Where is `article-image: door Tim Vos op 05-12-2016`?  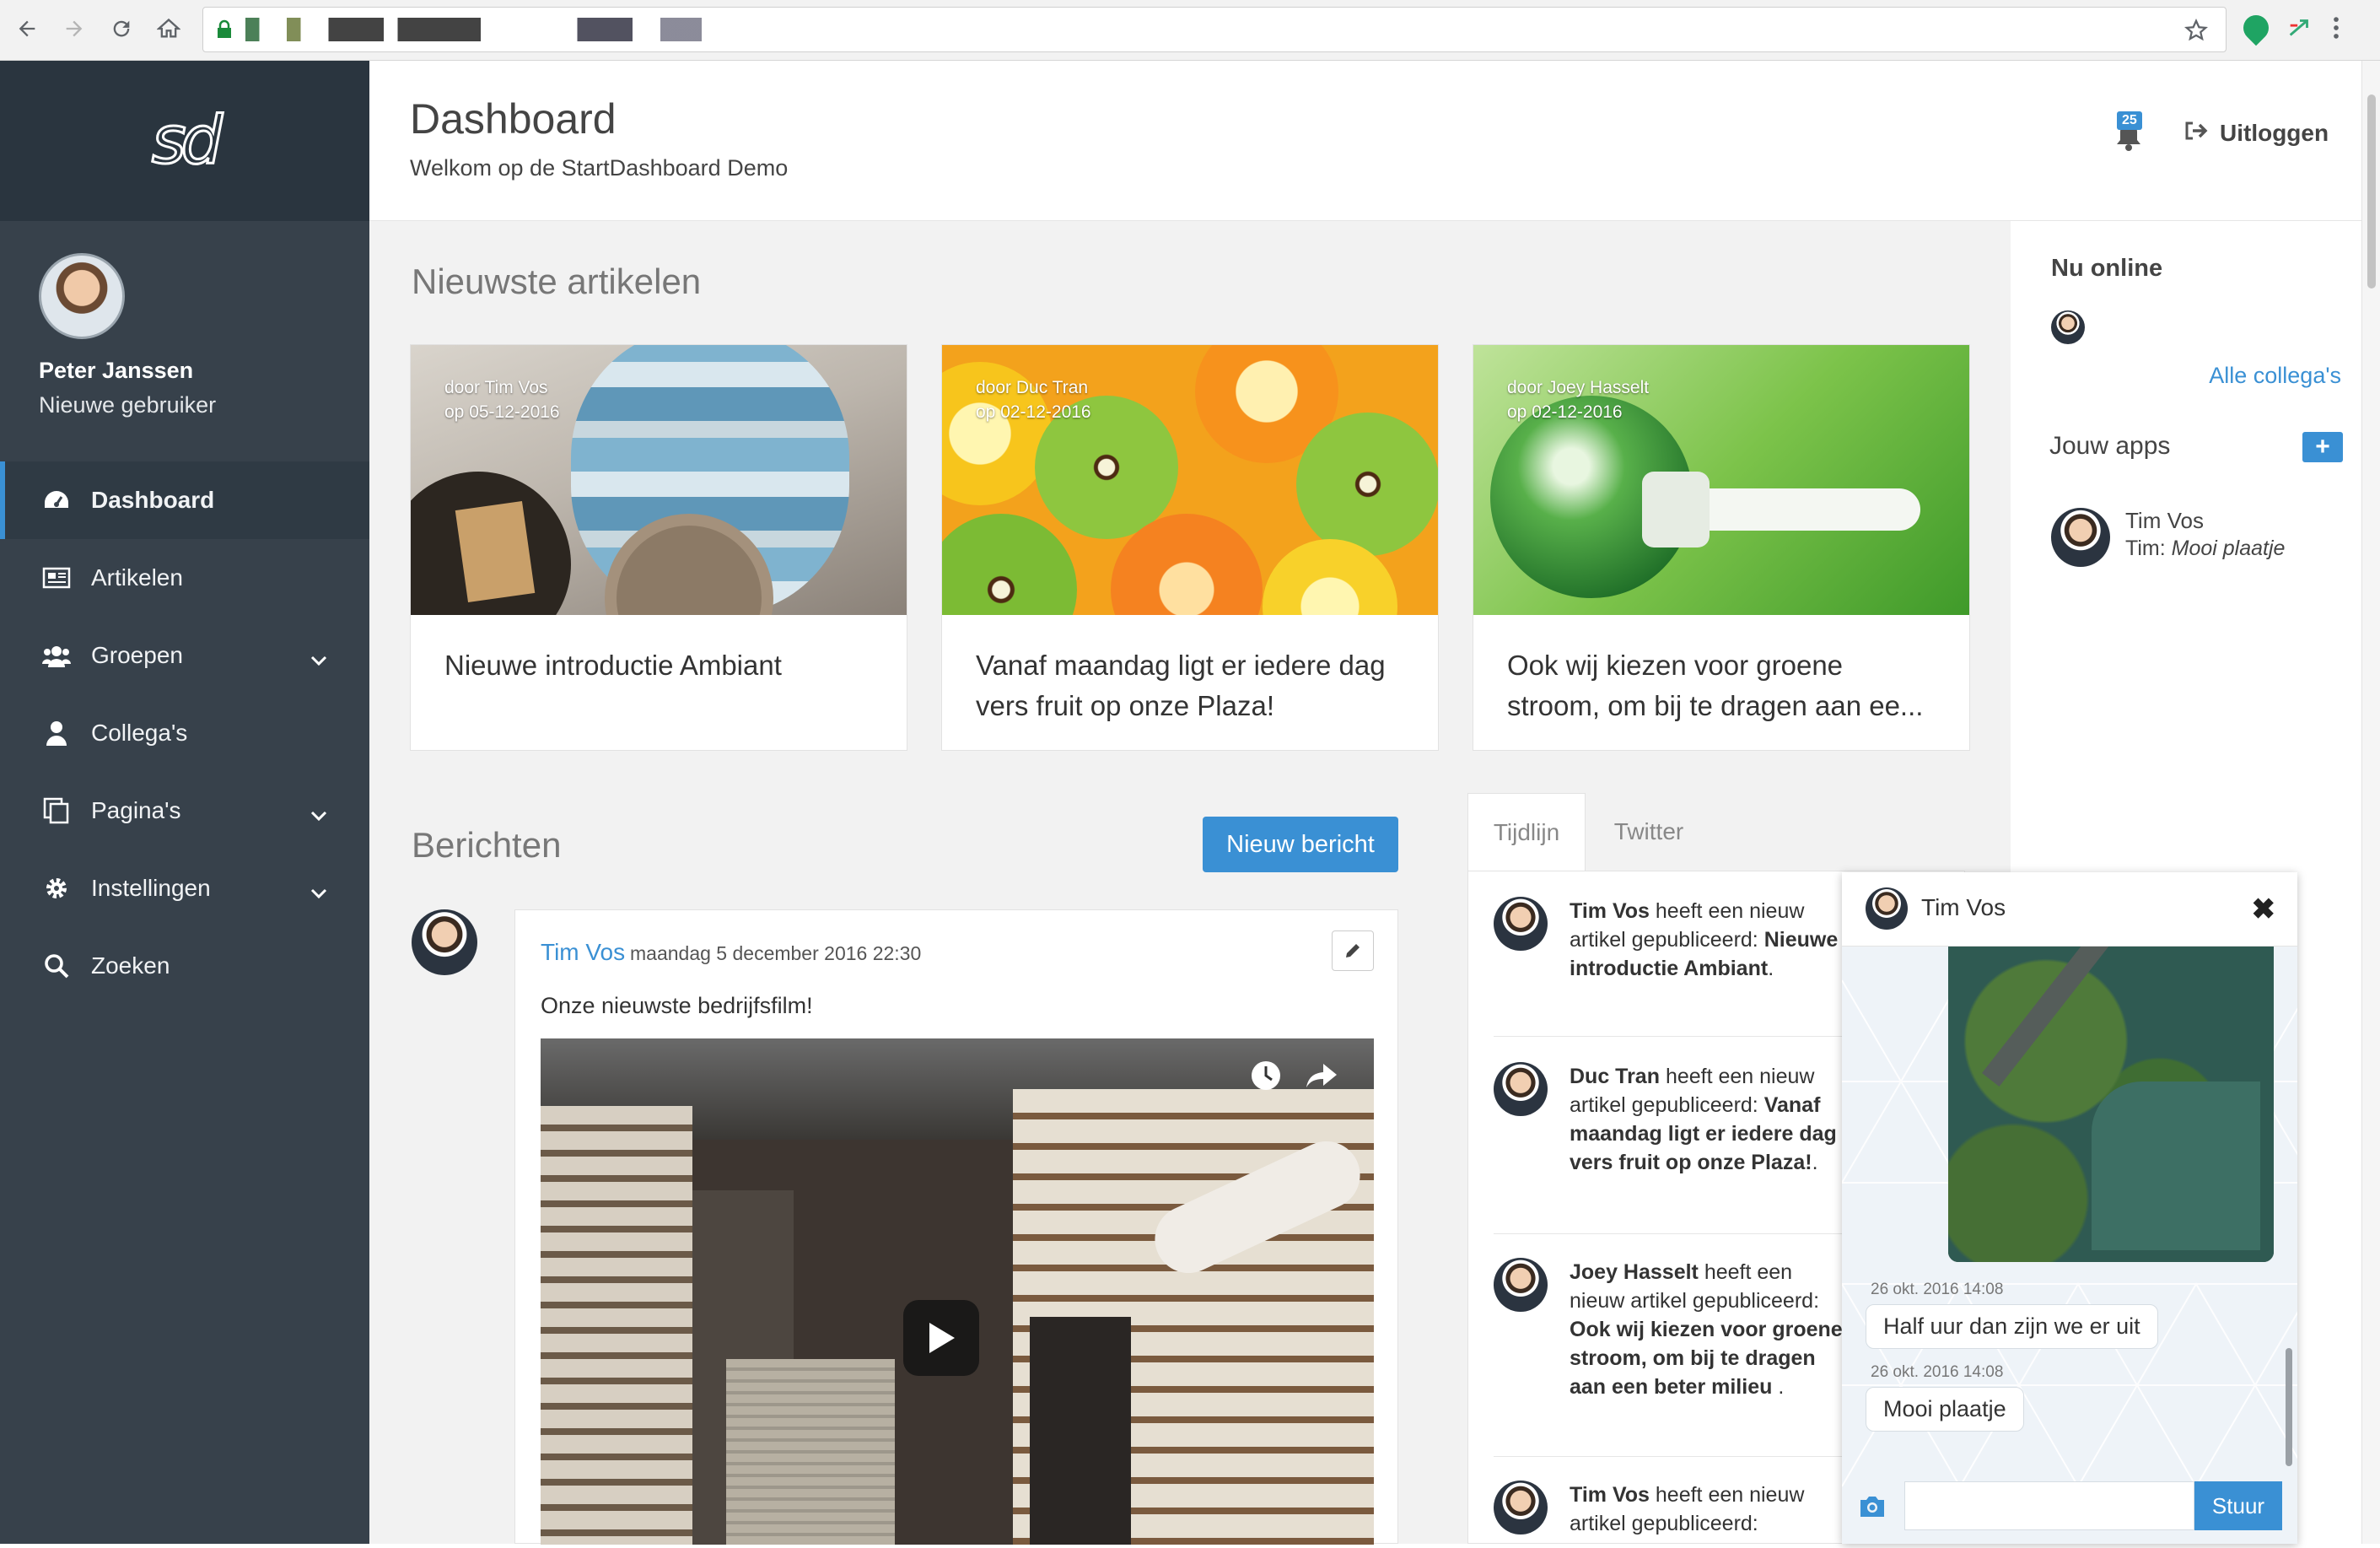 article-image: door Tim Vos op 05-12-2016 is located at coordinates (659, 480).